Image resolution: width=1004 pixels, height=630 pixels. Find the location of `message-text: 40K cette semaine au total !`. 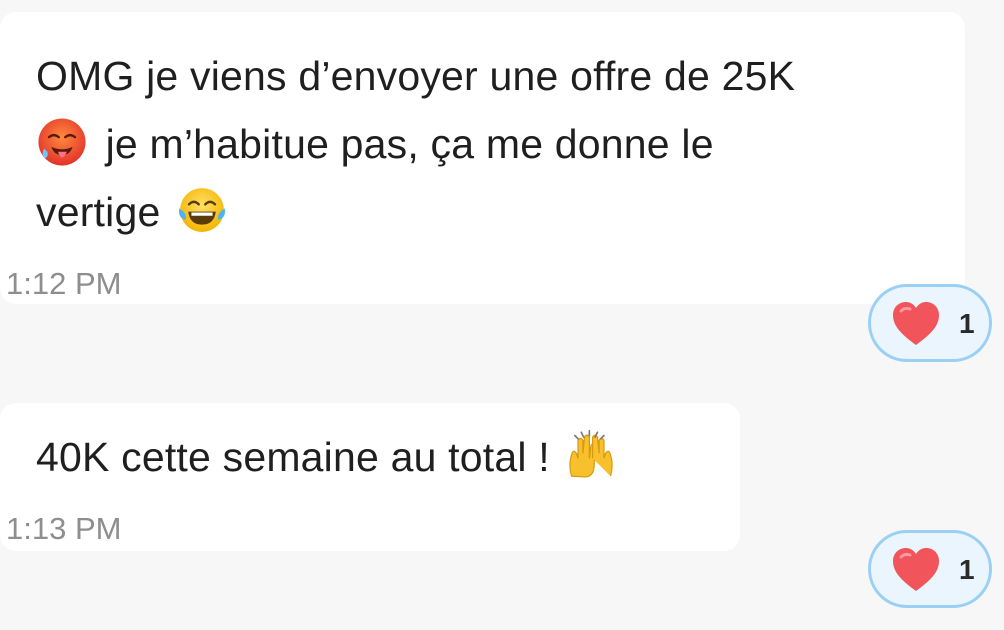

message-text: 40K cette semaine au total ! is located at coordinates (381, 457).